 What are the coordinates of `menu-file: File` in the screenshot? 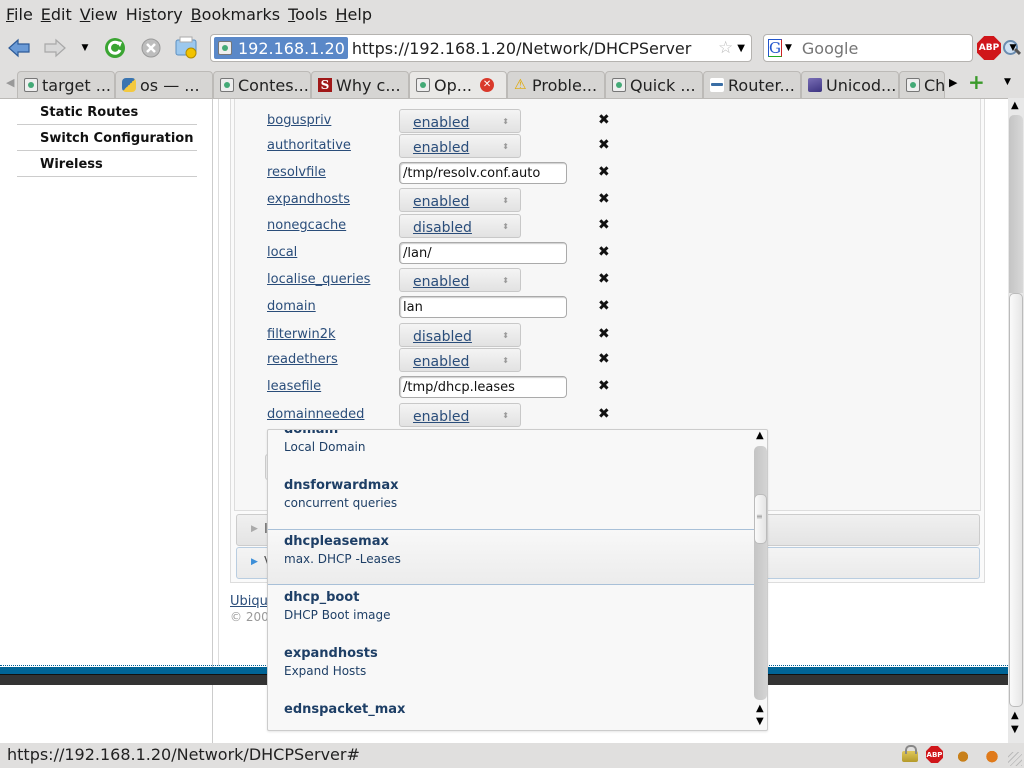 It's located at (21, 14).